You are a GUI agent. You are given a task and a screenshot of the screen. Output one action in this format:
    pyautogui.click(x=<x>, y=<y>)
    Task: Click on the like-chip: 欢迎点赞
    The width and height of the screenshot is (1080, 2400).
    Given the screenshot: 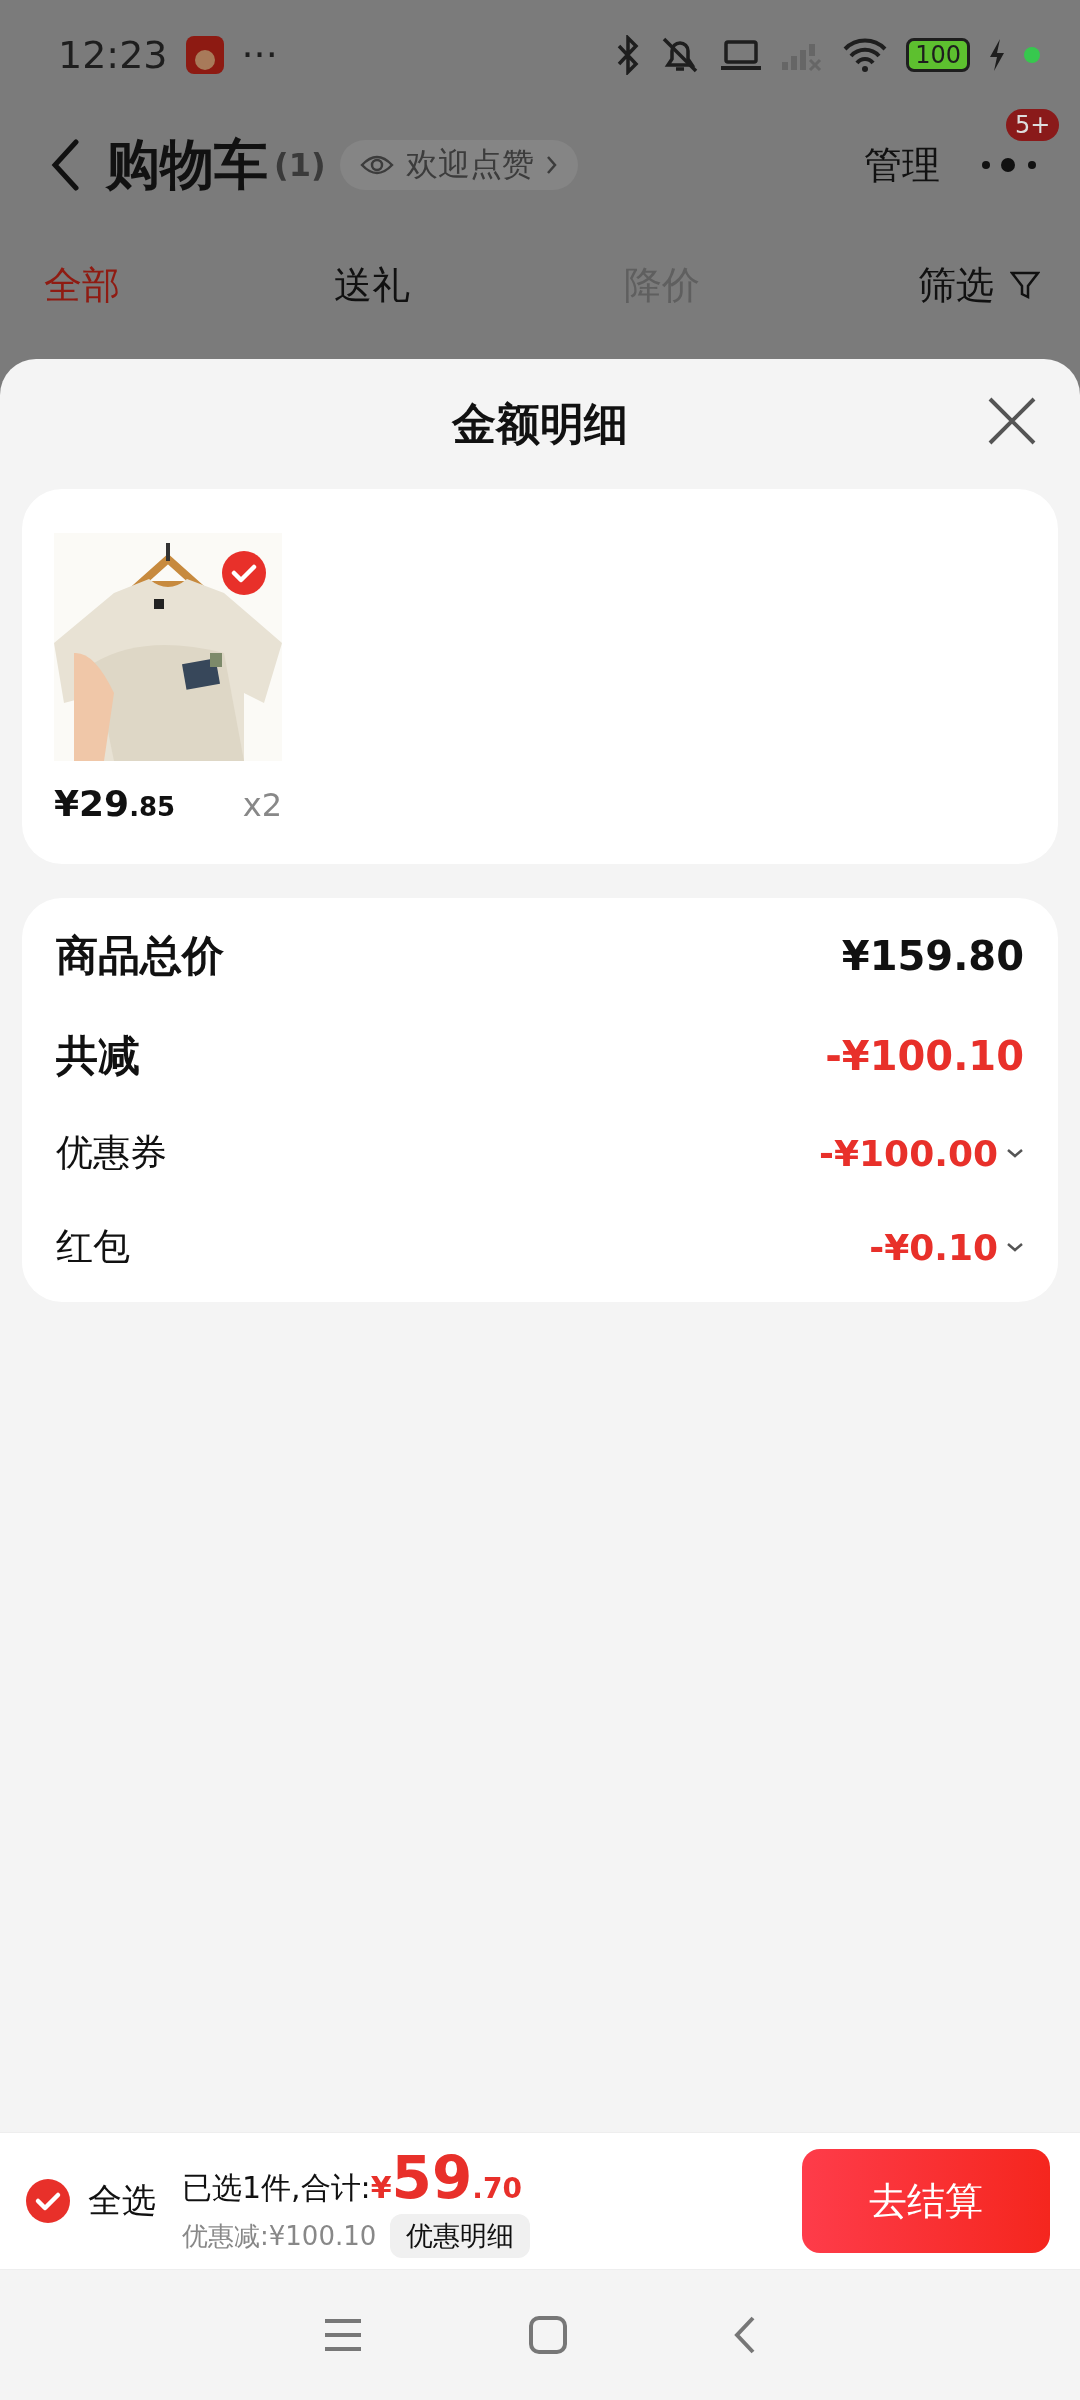 What is the action you would take?
    pyautogui.click(x=458, y=165)
    